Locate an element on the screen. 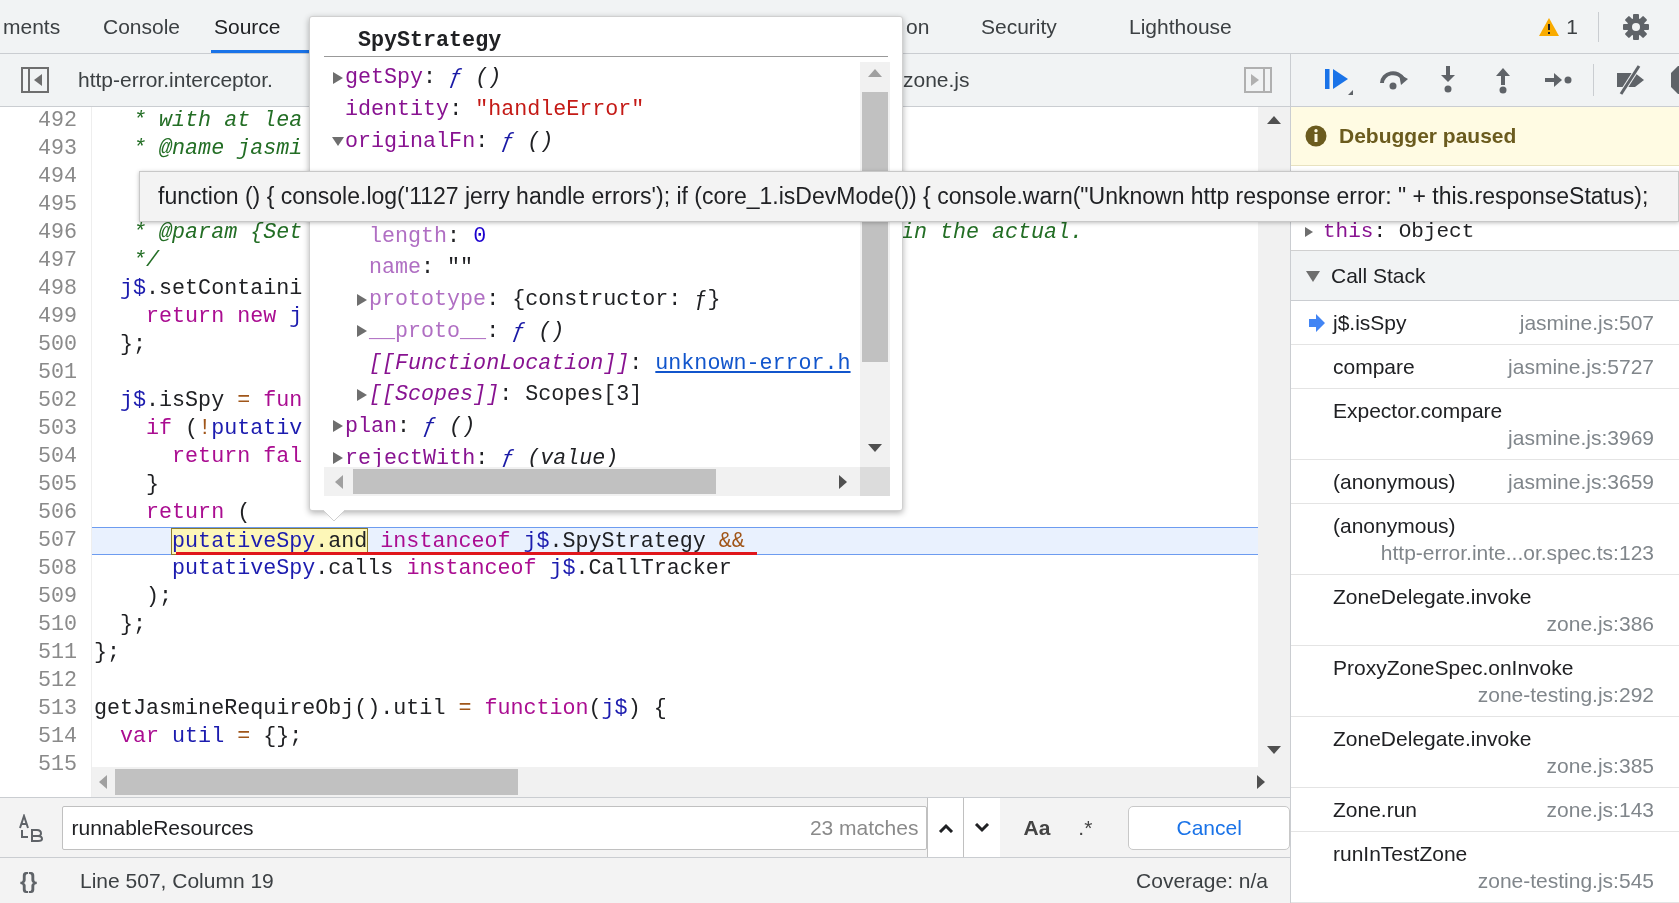  call-stack-item: compare jasmine.js:5727 is located at coordinates (1485, 367).